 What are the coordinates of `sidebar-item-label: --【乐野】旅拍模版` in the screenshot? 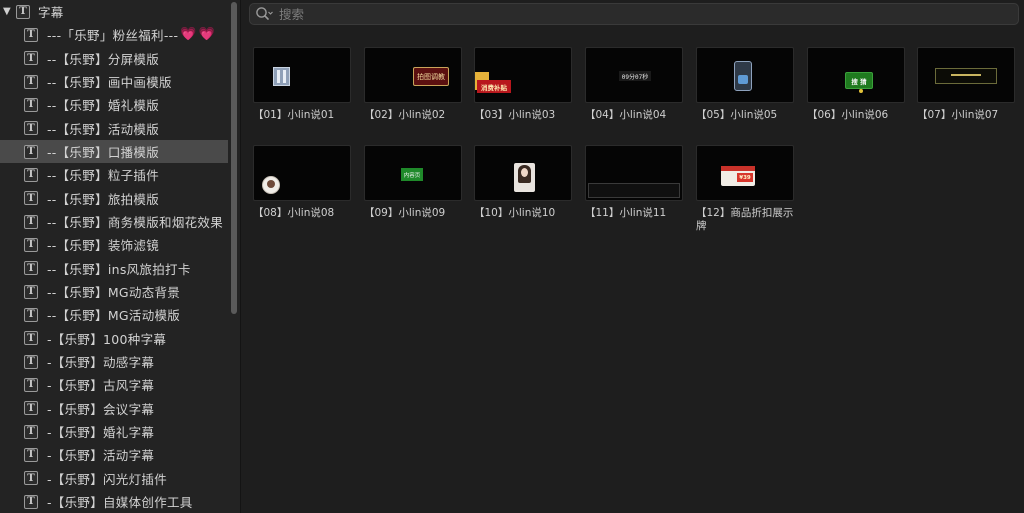 It's located at (103, 199).